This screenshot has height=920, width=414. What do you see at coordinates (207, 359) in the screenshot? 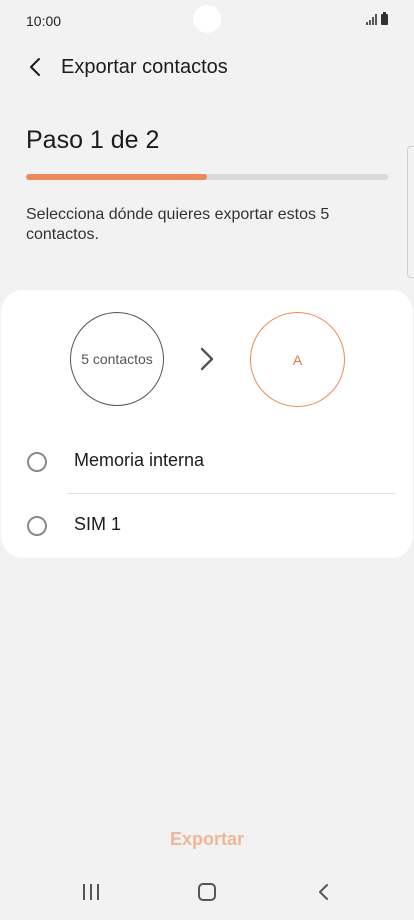
I see `chevron-right-icon` at bounding box center [207, 359].